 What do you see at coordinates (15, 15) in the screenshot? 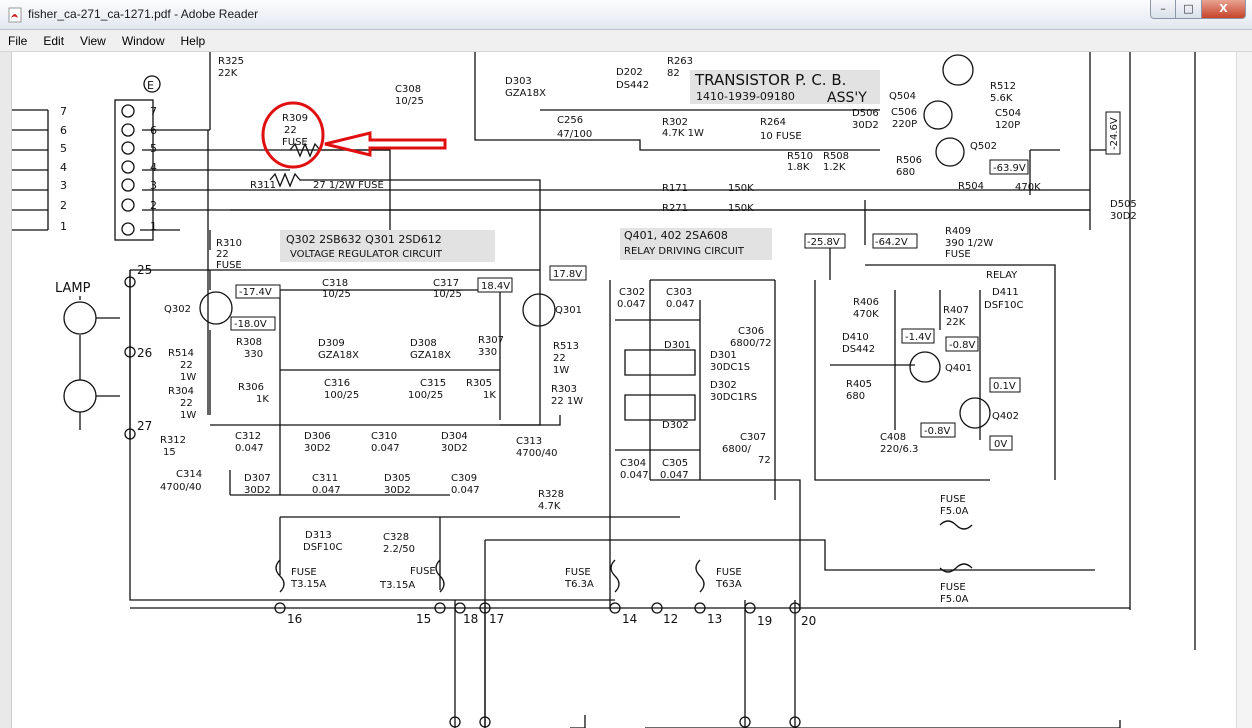
I see `pdf-app-icon` at bounding box center [15, 15].